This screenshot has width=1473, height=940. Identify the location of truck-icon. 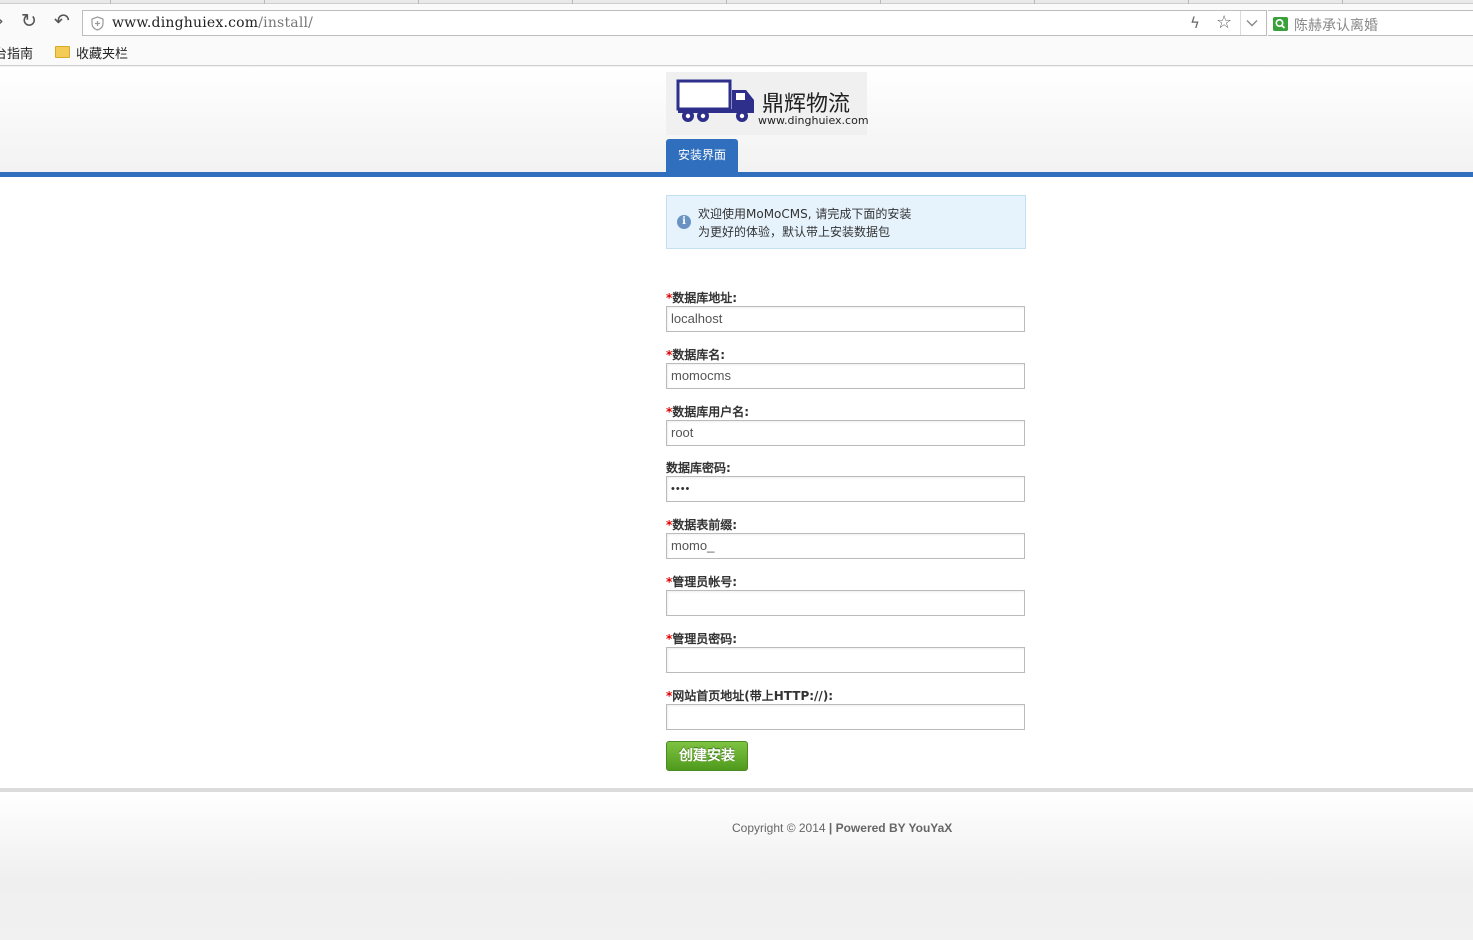
(715, 100).